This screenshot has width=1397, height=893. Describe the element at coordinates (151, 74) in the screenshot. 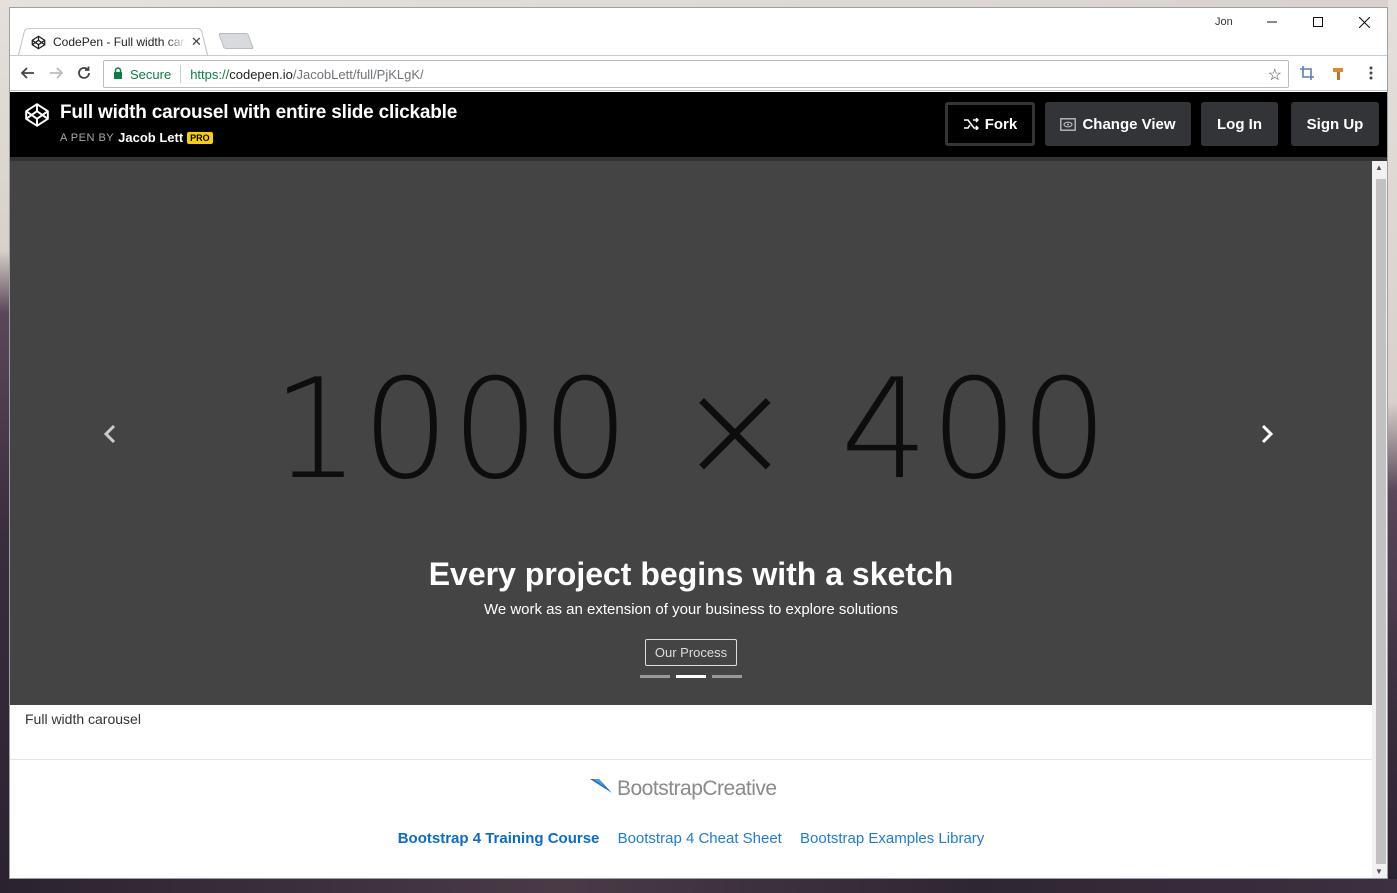

I see `secure-label: Secure` at that location.